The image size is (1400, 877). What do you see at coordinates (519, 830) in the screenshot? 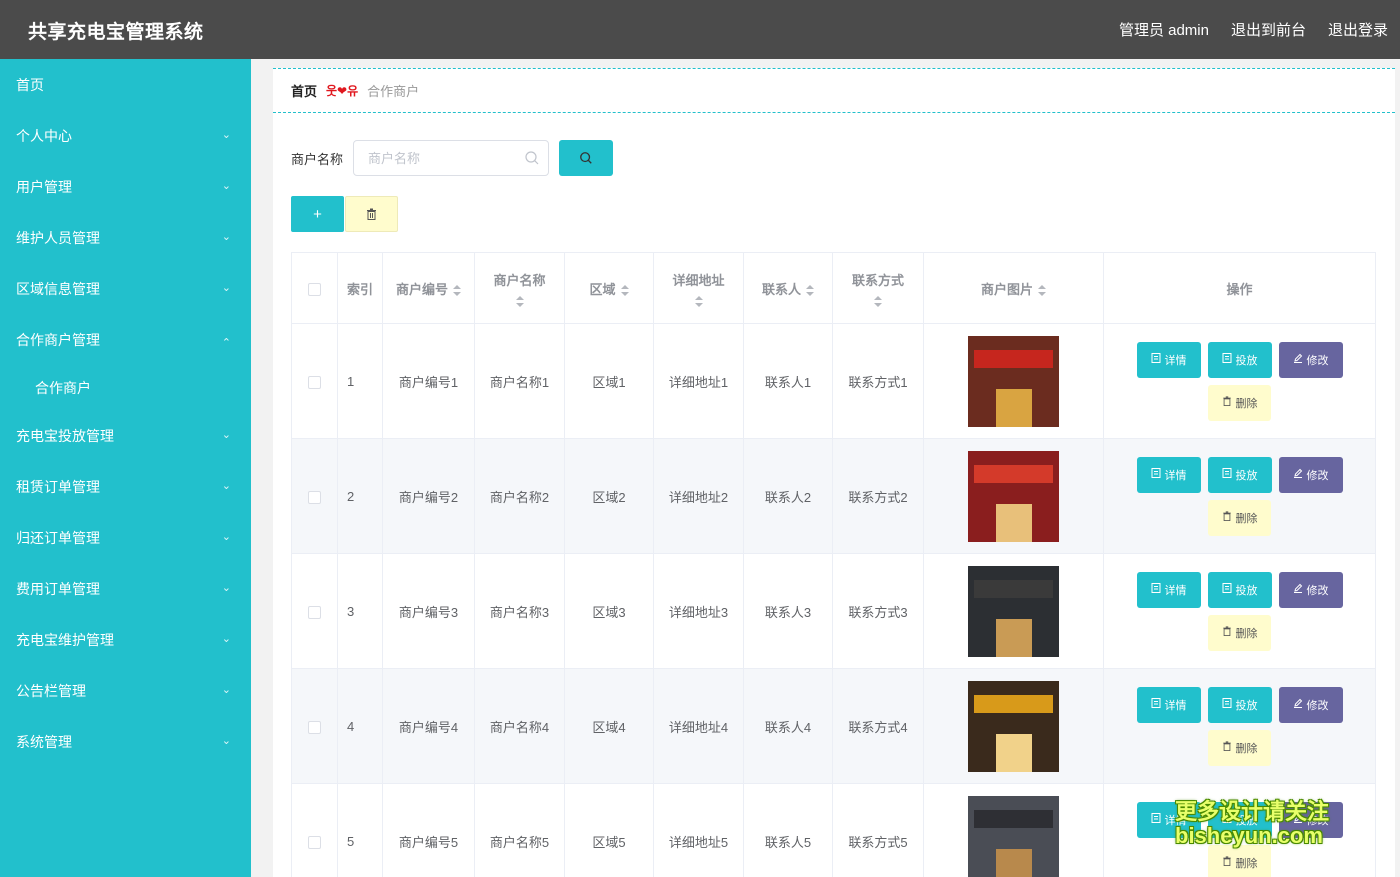
I see `cell-name: 商户名称5` at bounding box center [519, 830].